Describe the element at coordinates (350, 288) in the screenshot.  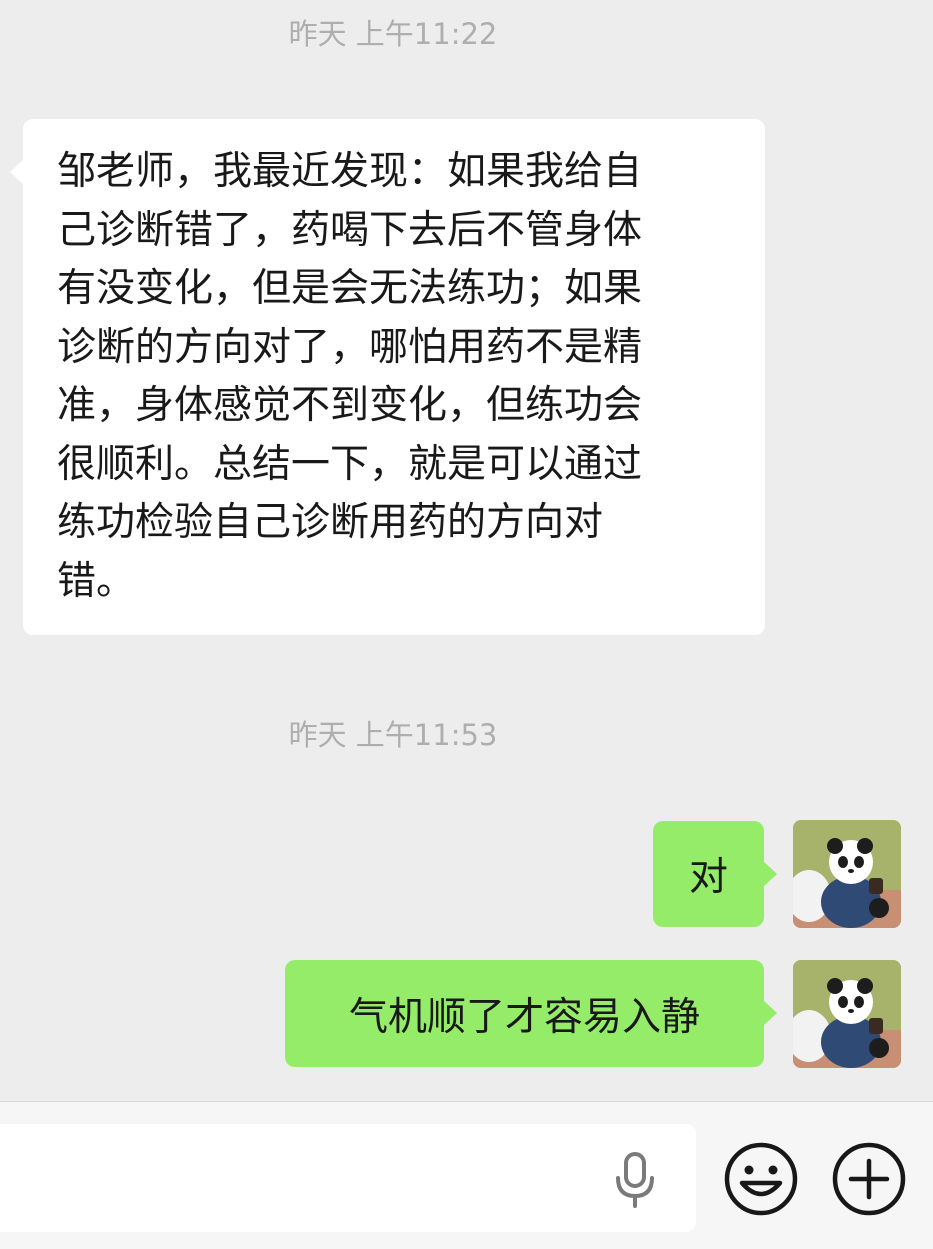
I see `message-line: 有没变化，但是会无法练功；如果` at that location.